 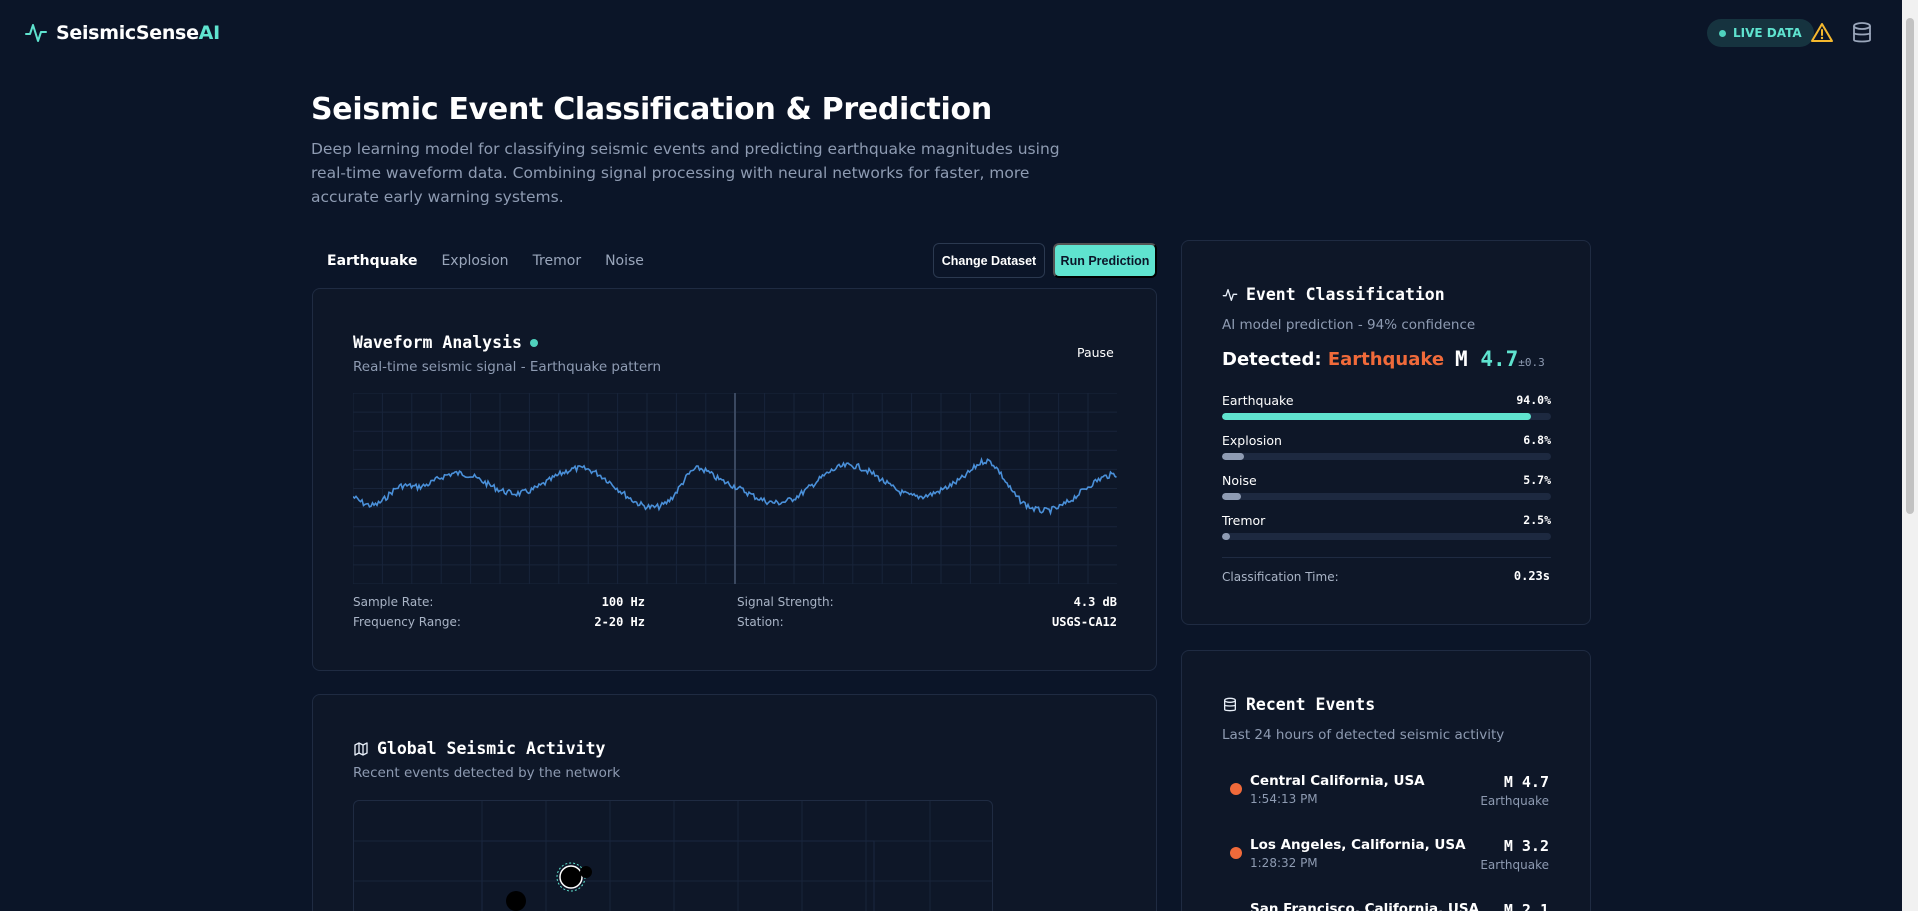 What do you see at coordinates (1537, 440) in the screenshot?
I see `probability-value: 6.8%` at bounding box center [1537, 440].